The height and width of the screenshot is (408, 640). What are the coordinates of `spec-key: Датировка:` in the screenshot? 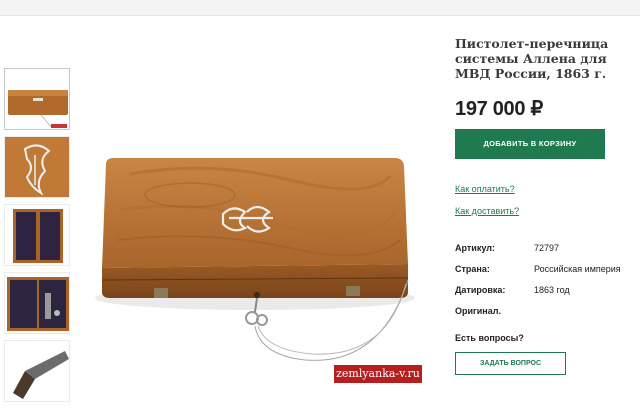 It's located at (480, 289).